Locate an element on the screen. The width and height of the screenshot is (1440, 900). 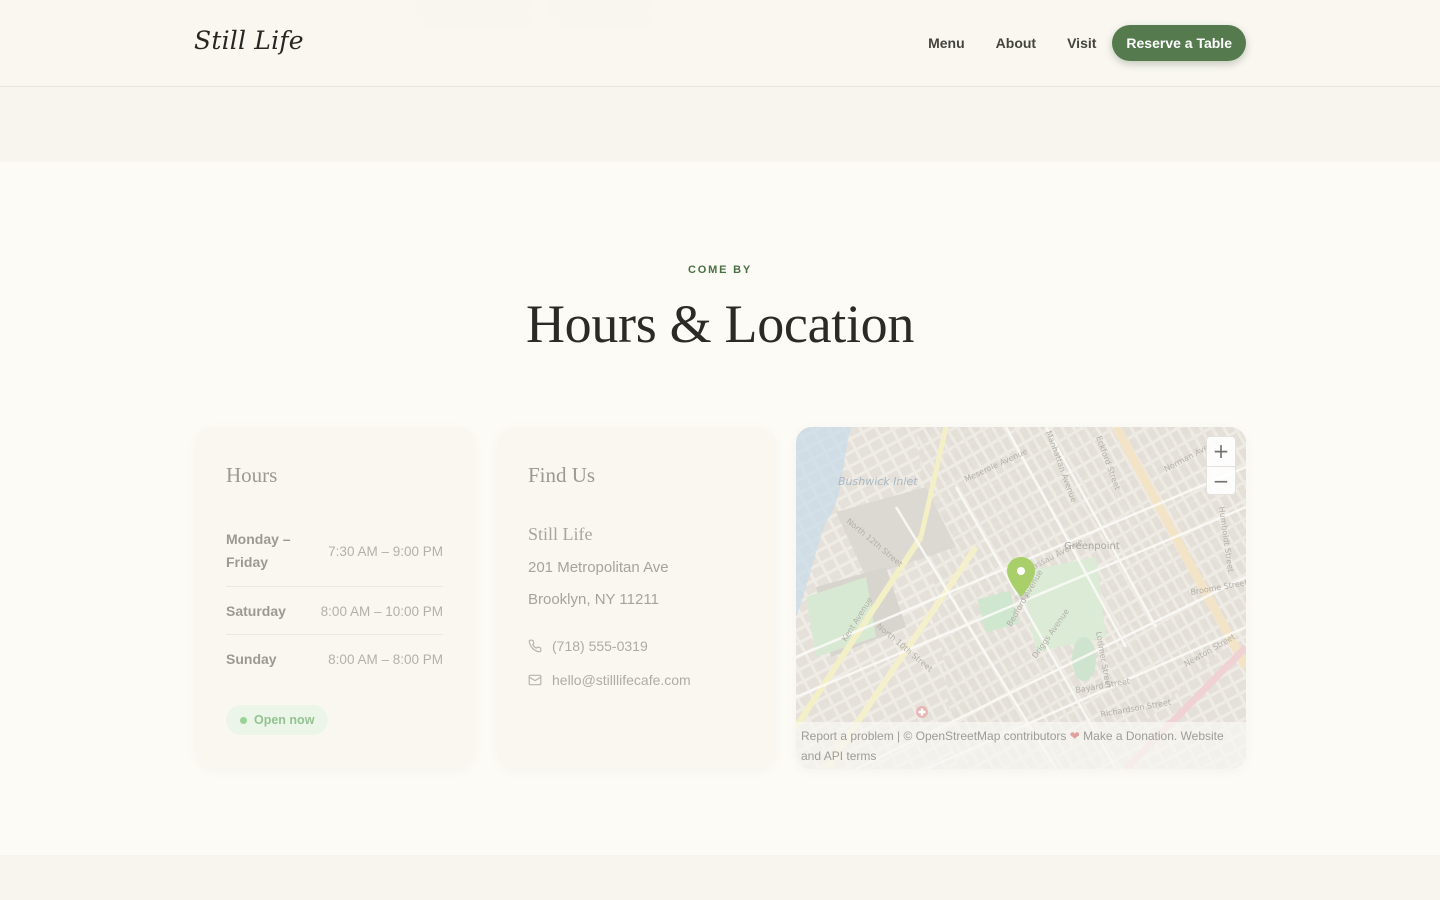
phone-link: (718) 555-0319 is located at coordinates (588, 646).